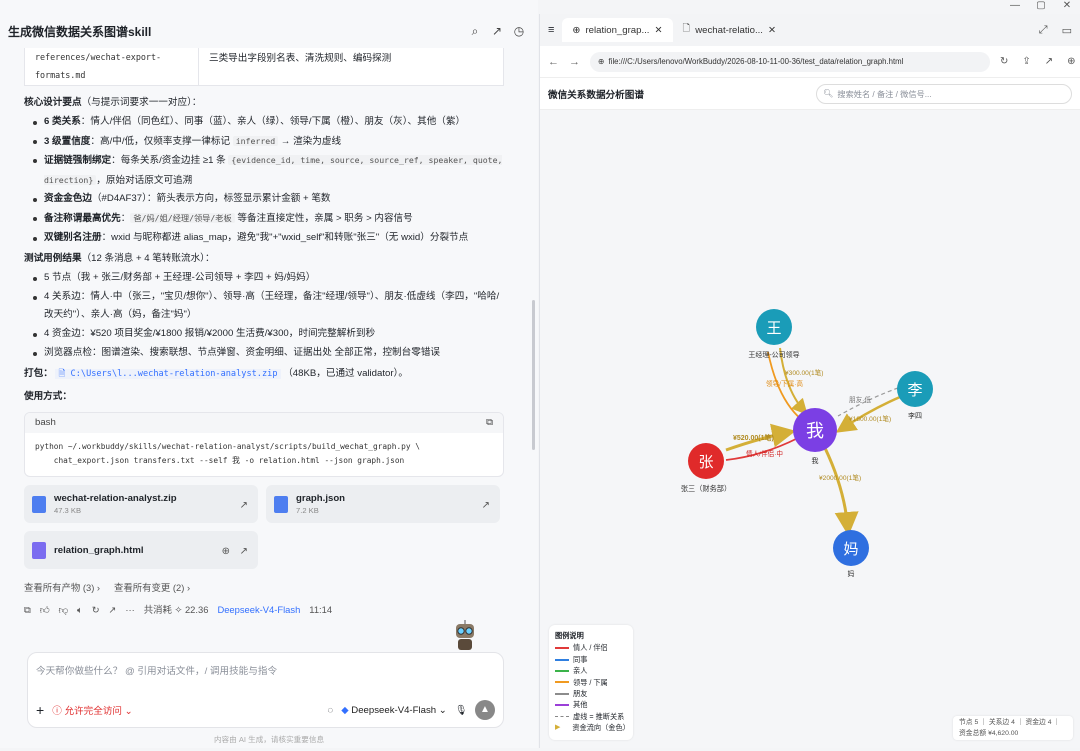  Describe the element at coordinates (80, 610) in the screenshot. I see `speaker-icon: 🔈︎` at that location.